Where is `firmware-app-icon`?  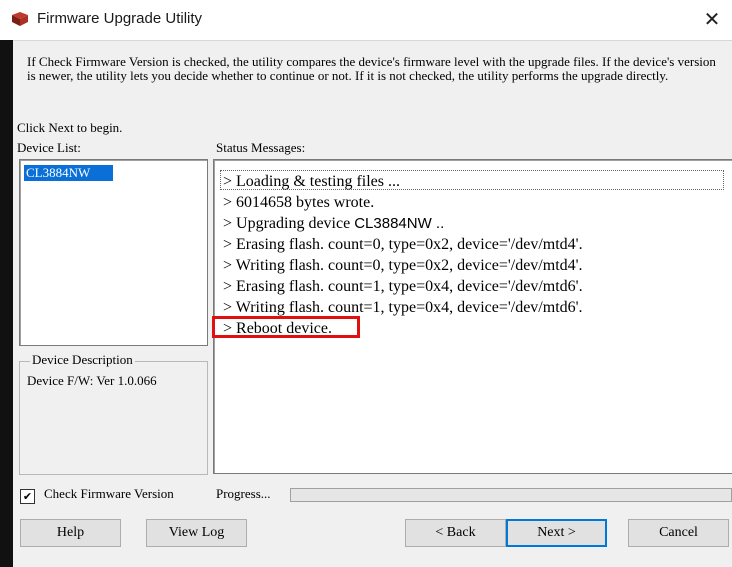 firmware-app-icon is located at coordinates (20, 19).